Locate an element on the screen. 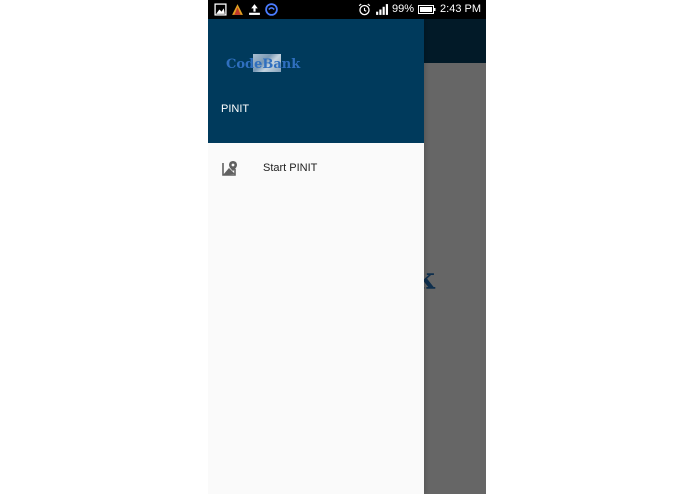  map-pin-icon is located at coordinates (229, 168).